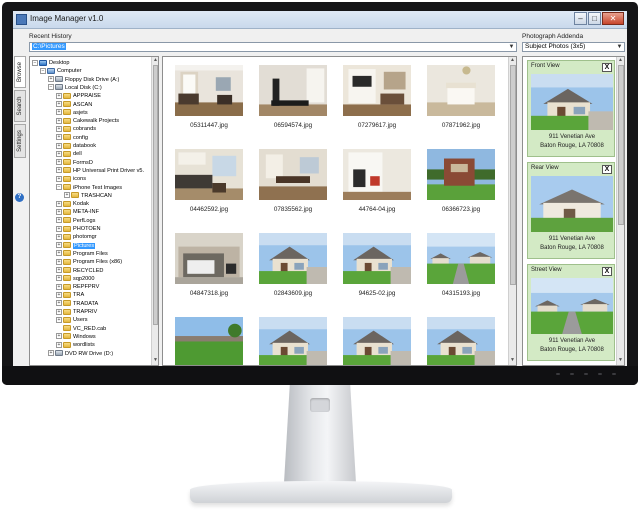  What do you see at coordinates (20, 141) in the screenshot?
I see `tab-settings: Settings` at bounding box center [20, 141].